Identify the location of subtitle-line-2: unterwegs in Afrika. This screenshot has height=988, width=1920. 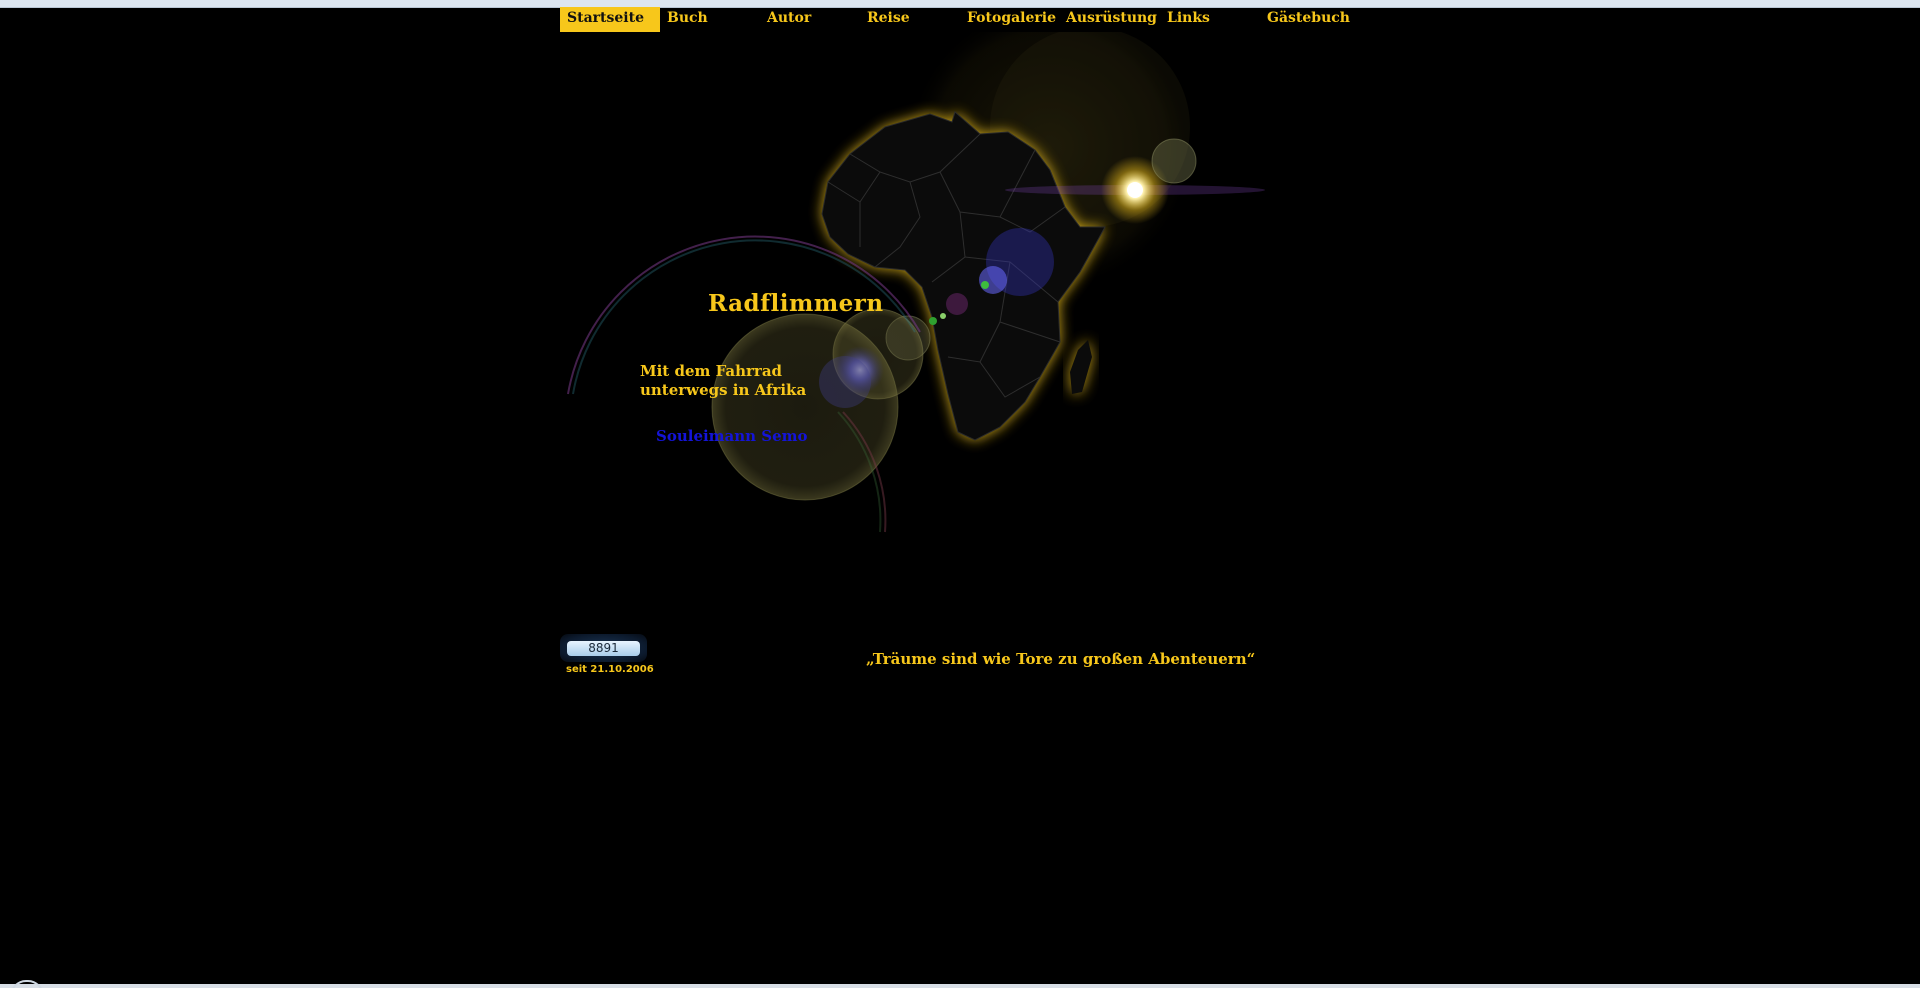
(723, 390).